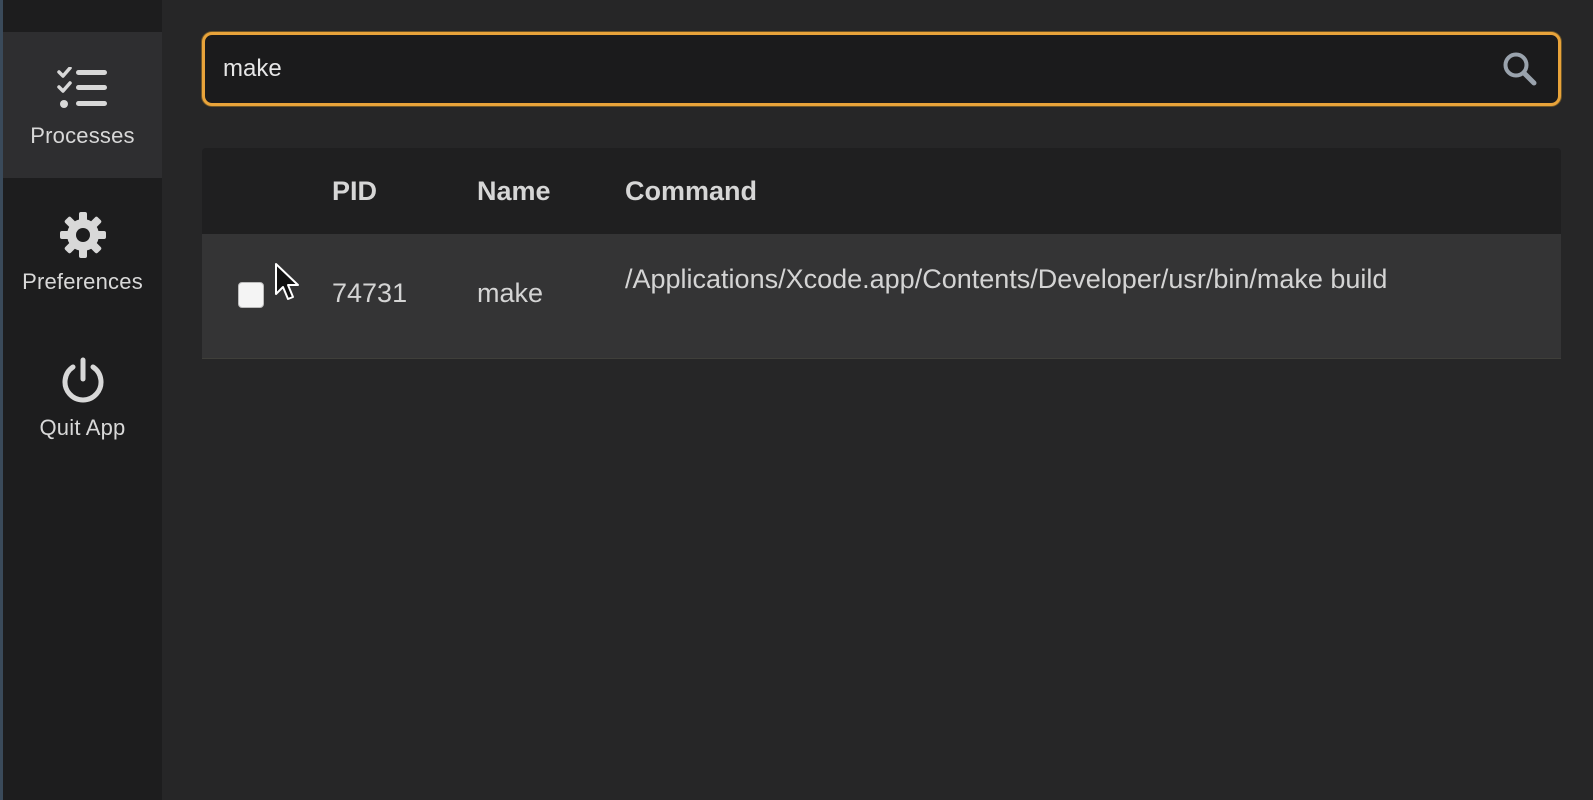 The height and width of the screenshot is (800, 1593). I want to click on sidebar: Processes Preferences Quit App, so click(81, 400).